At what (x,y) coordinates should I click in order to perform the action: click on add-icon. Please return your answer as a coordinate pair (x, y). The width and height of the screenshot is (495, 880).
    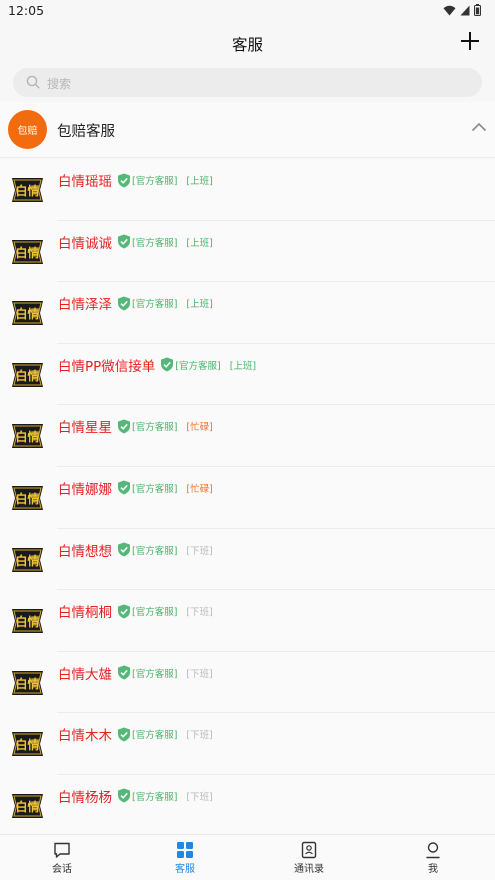
    Looking at the image, I should click on (470, 41).